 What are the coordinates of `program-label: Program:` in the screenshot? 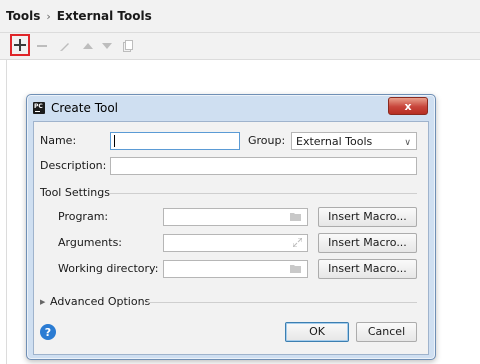 It's located at (83, 216).